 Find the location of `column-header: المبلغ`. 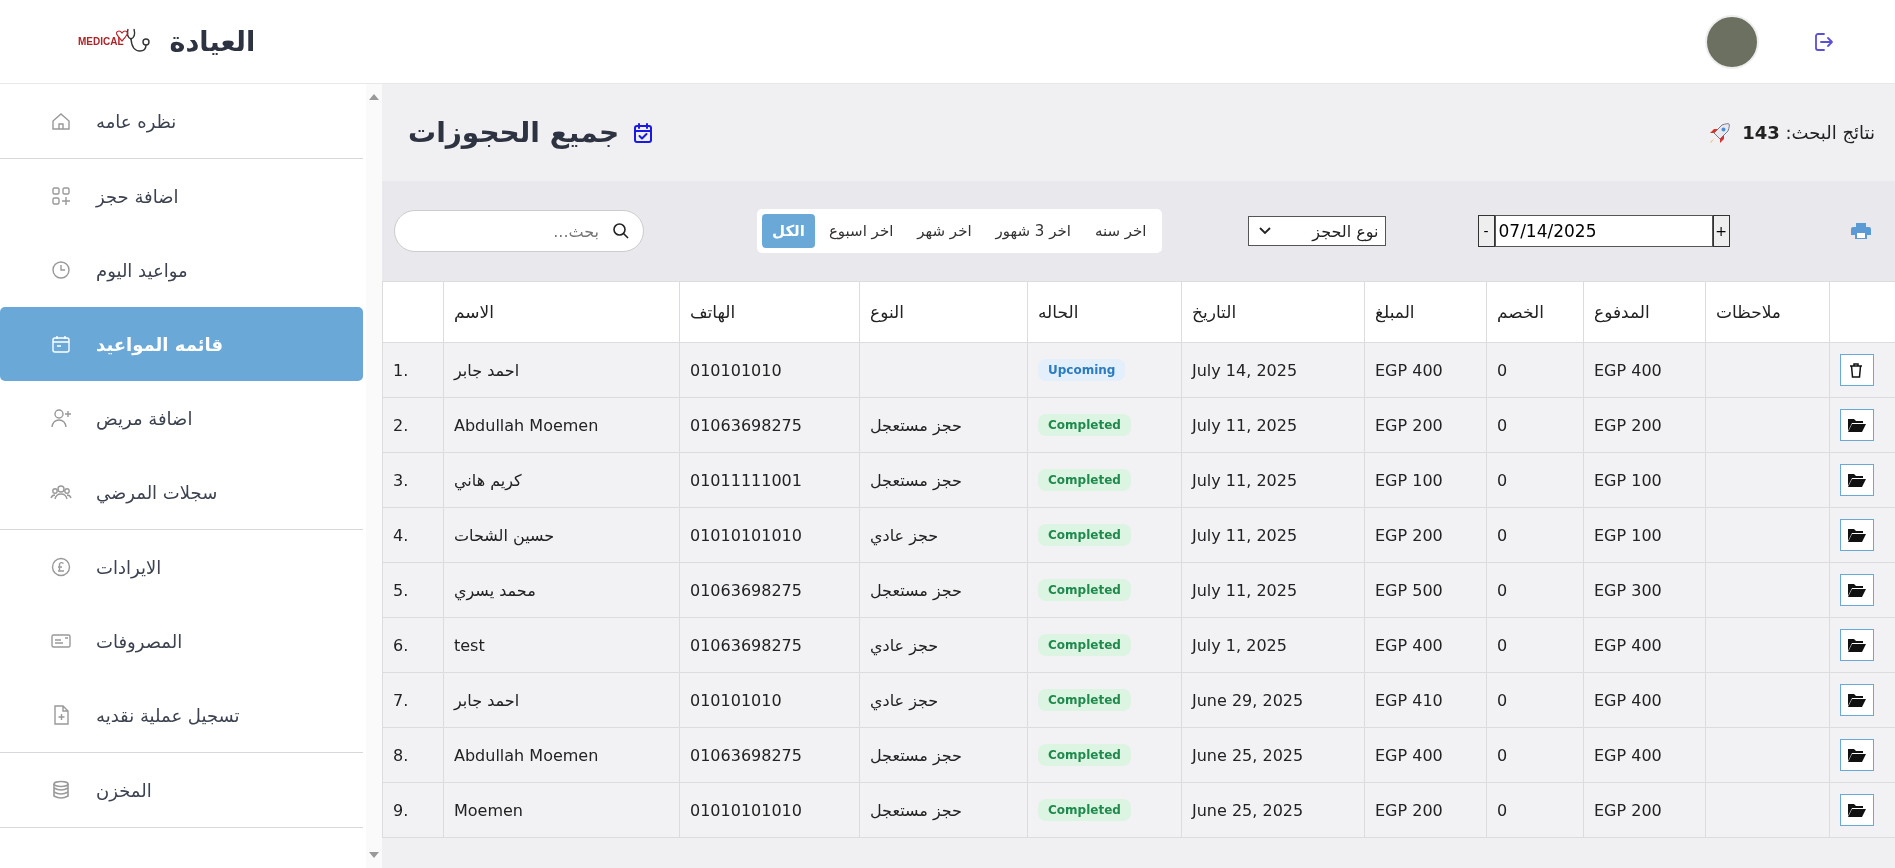

column-header: المبلغ is located at coordinates (1425, 312).